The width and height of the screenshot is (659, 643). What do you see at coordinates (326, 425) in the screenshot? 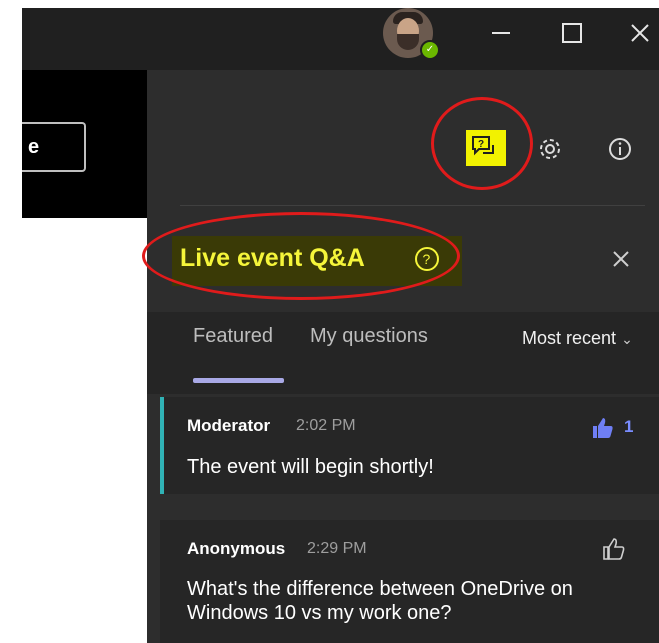
I see `question-time: 2:02 PM` at bounding box center [326, 425].